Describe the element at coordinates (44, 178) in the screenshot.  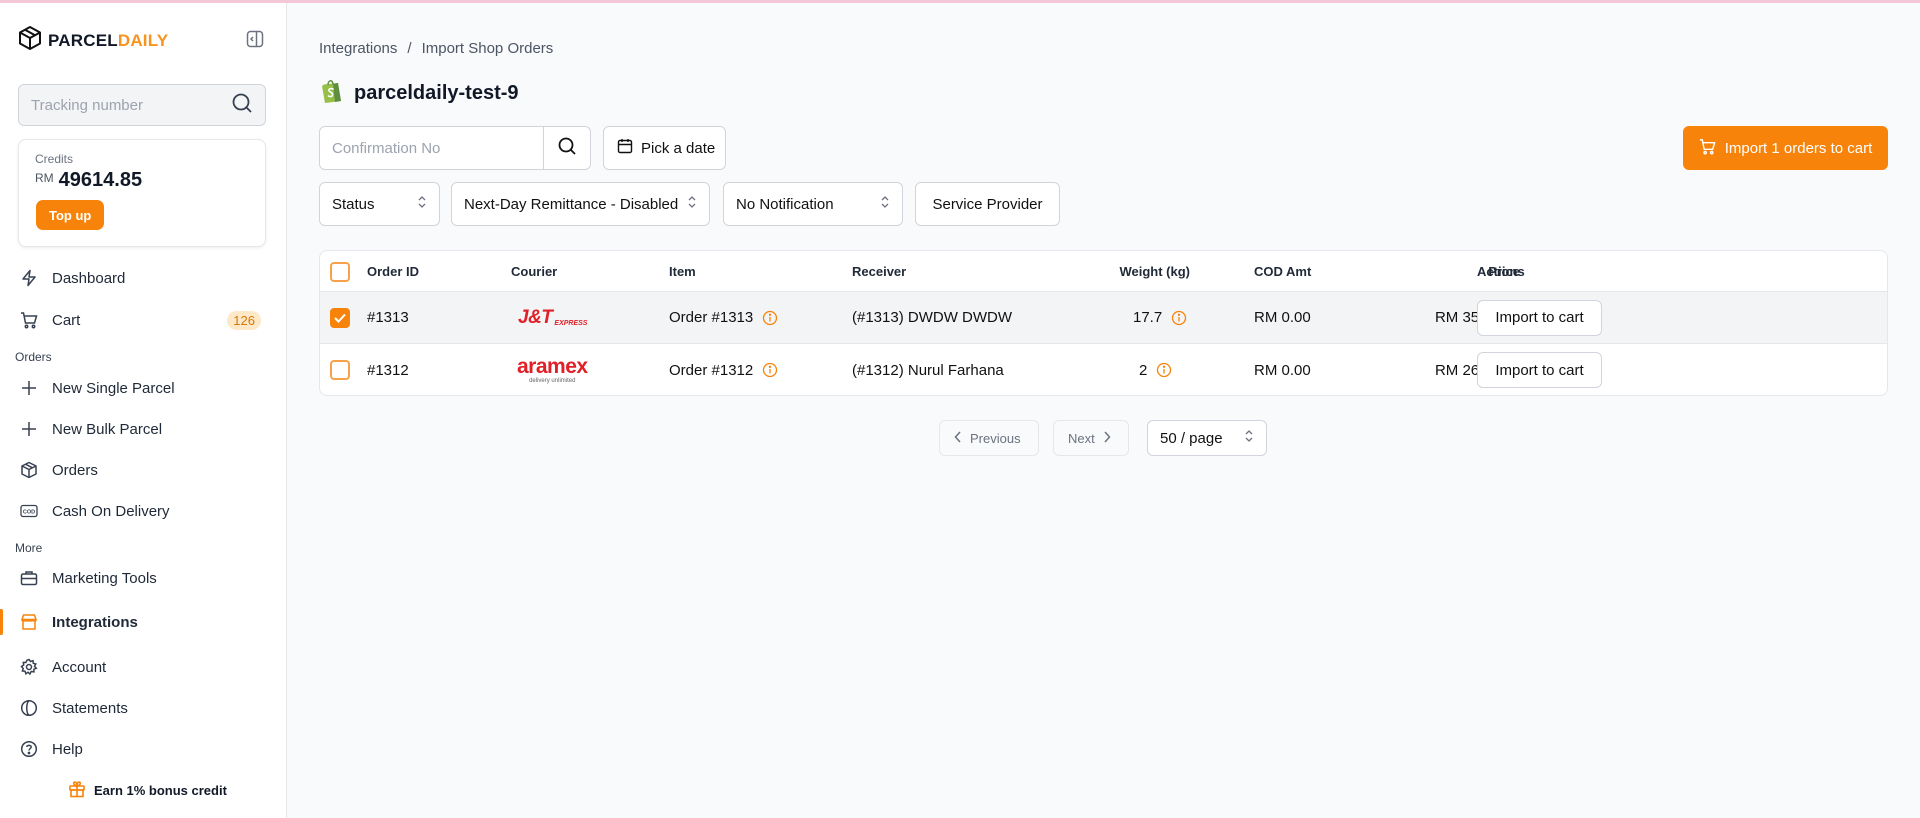
I see `credits-currency: RM` at that location.